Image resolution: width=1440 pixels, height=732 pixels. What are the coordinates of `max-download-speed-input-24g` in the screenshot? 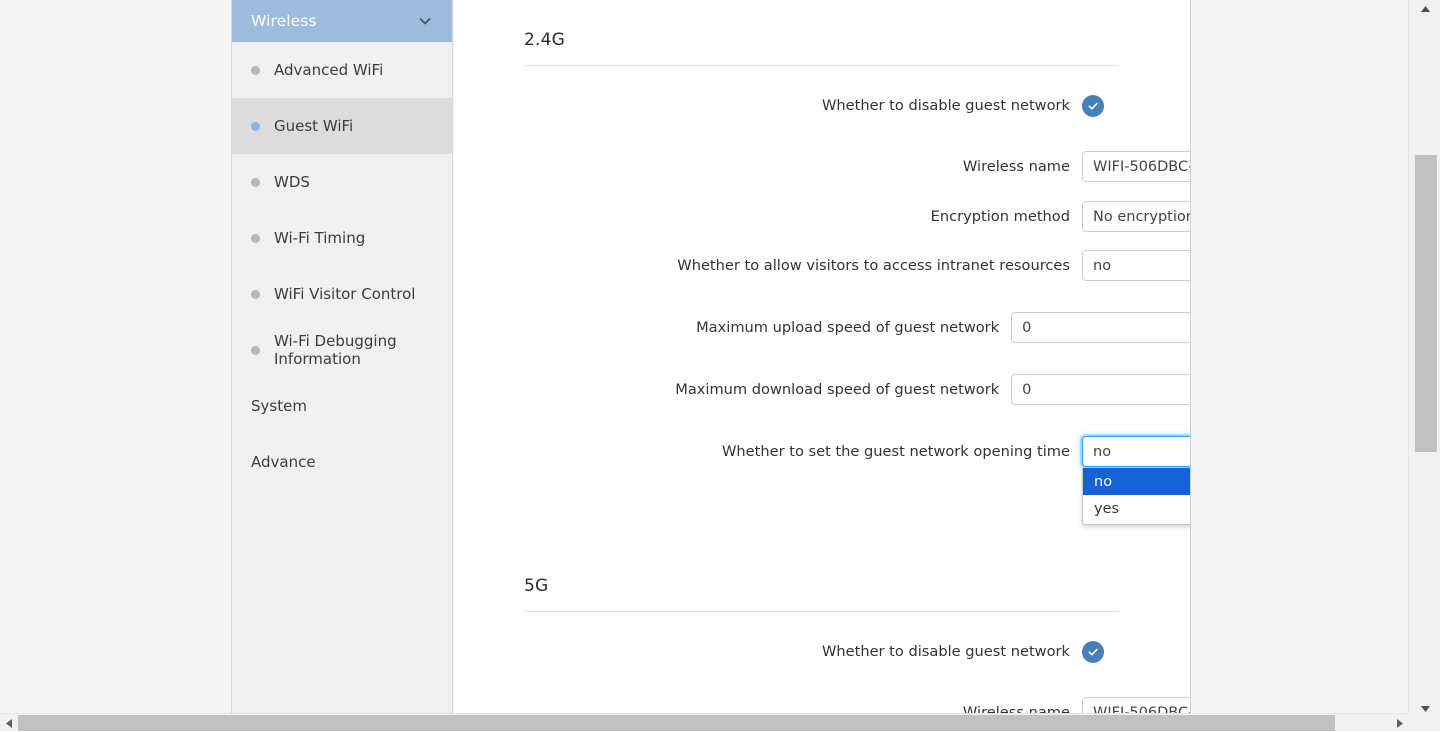 It's located at (1100, 389).